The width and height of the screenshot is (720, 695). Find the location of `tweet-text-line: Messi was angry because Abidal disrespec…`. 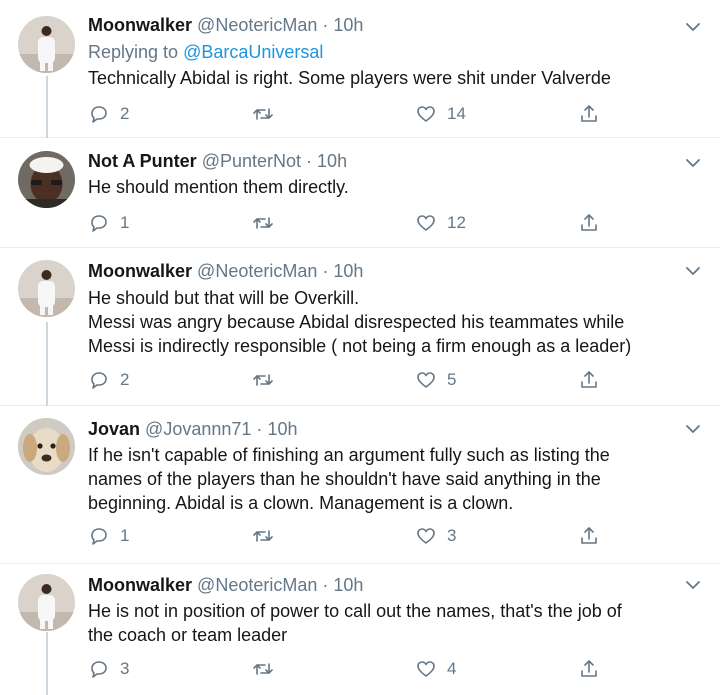

tweet-text-line: Messi was angry because Abidal disrespec… is located at coordinates (356, 322).